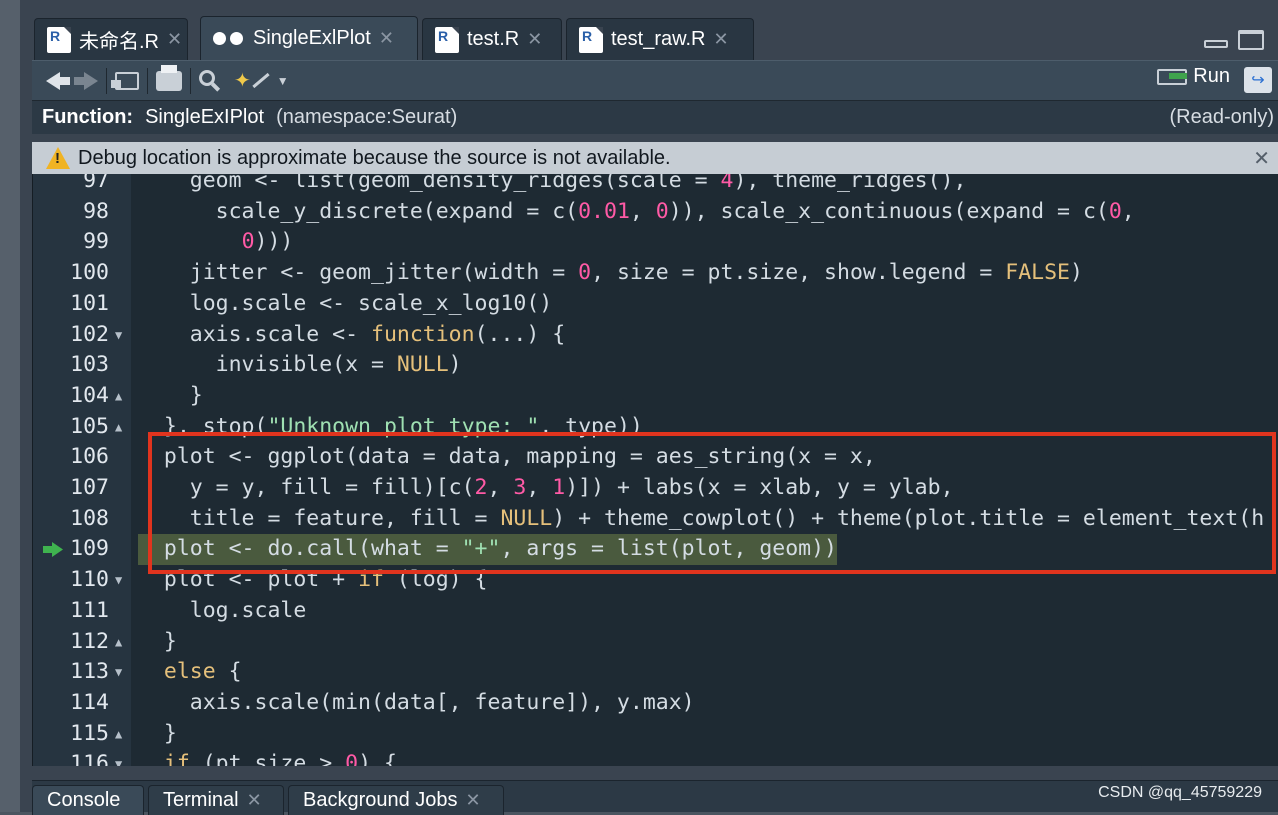 The width and height of the screenshot is (1278, 815). I want to click on print-icon, so click(169, 80).